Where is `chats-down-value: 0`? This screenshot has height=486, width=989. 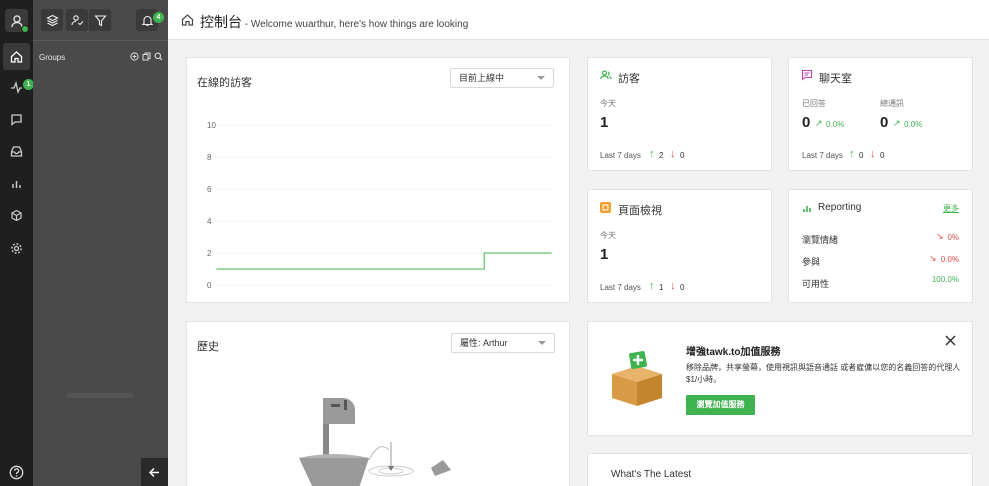 chats-down-value: 0 is located at coordinates (882, 155).